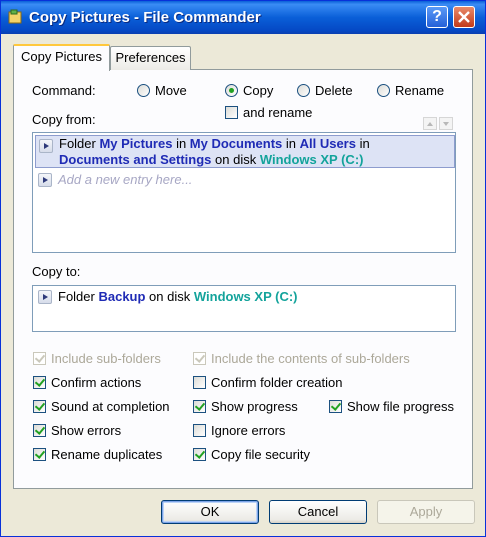  What do you see at coordinates (400, 406) in the screenshot?
I see `show-file-progress-label: Show file progress` at bounding box center [400, 406].